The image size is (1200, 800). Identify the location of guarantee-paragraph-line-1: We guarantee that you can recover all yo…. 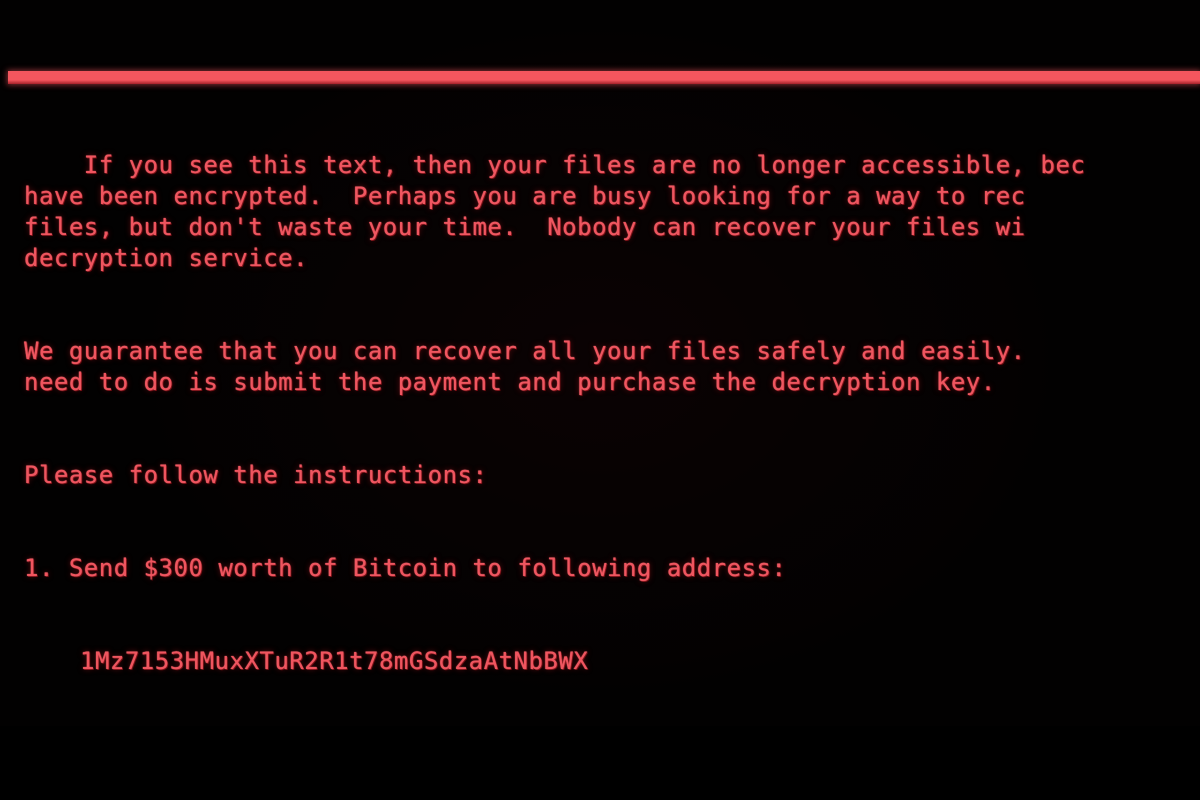
(525, 351).